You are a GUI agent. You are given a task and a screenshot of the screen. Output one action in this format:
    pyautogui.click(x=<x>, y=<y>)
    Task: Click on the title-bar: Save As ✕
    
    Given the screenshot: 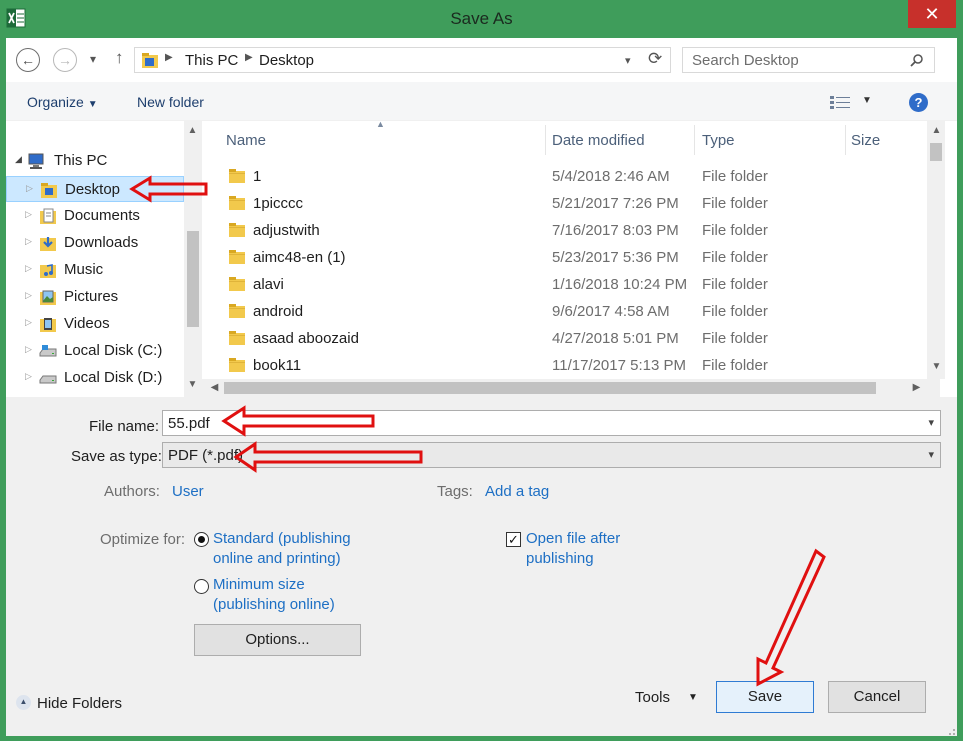 What is the action you would take?
    pyautogui.click(x=481, y=19)
    